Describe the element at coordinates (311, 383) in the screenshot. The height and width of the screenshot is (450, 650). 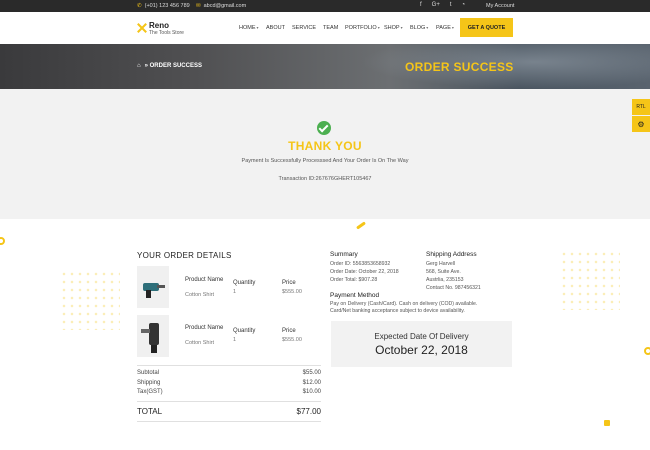
I see `shipping-value: $12.00` at that location.